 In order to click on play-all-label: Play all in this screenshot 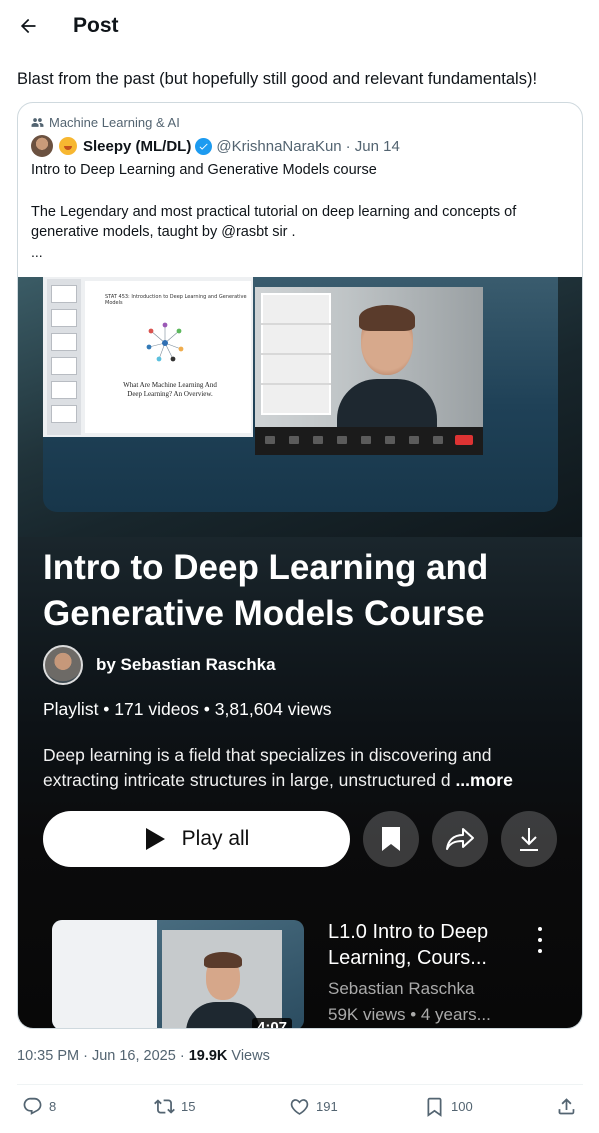, I will do `click(215, 838)`.